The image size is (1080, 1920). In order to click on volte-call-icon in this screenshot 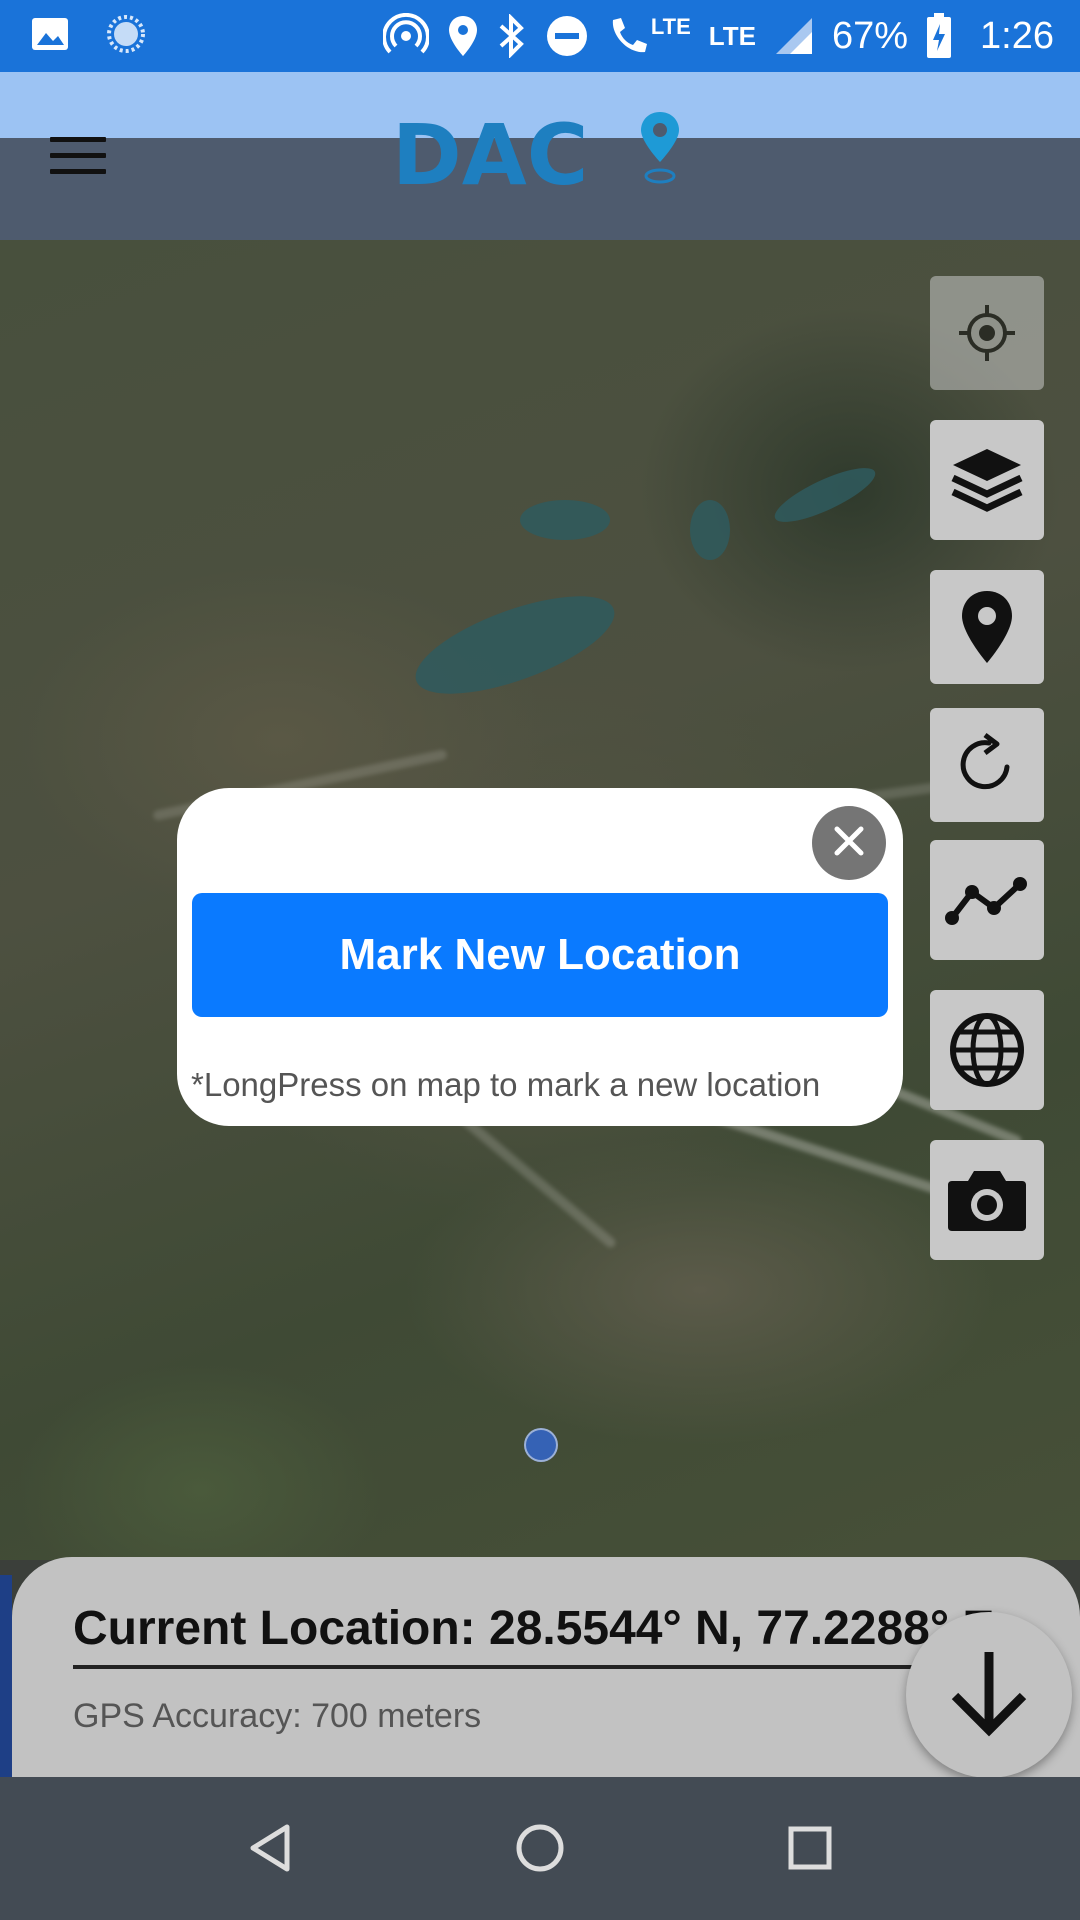, I will do `click(627, 36)`.